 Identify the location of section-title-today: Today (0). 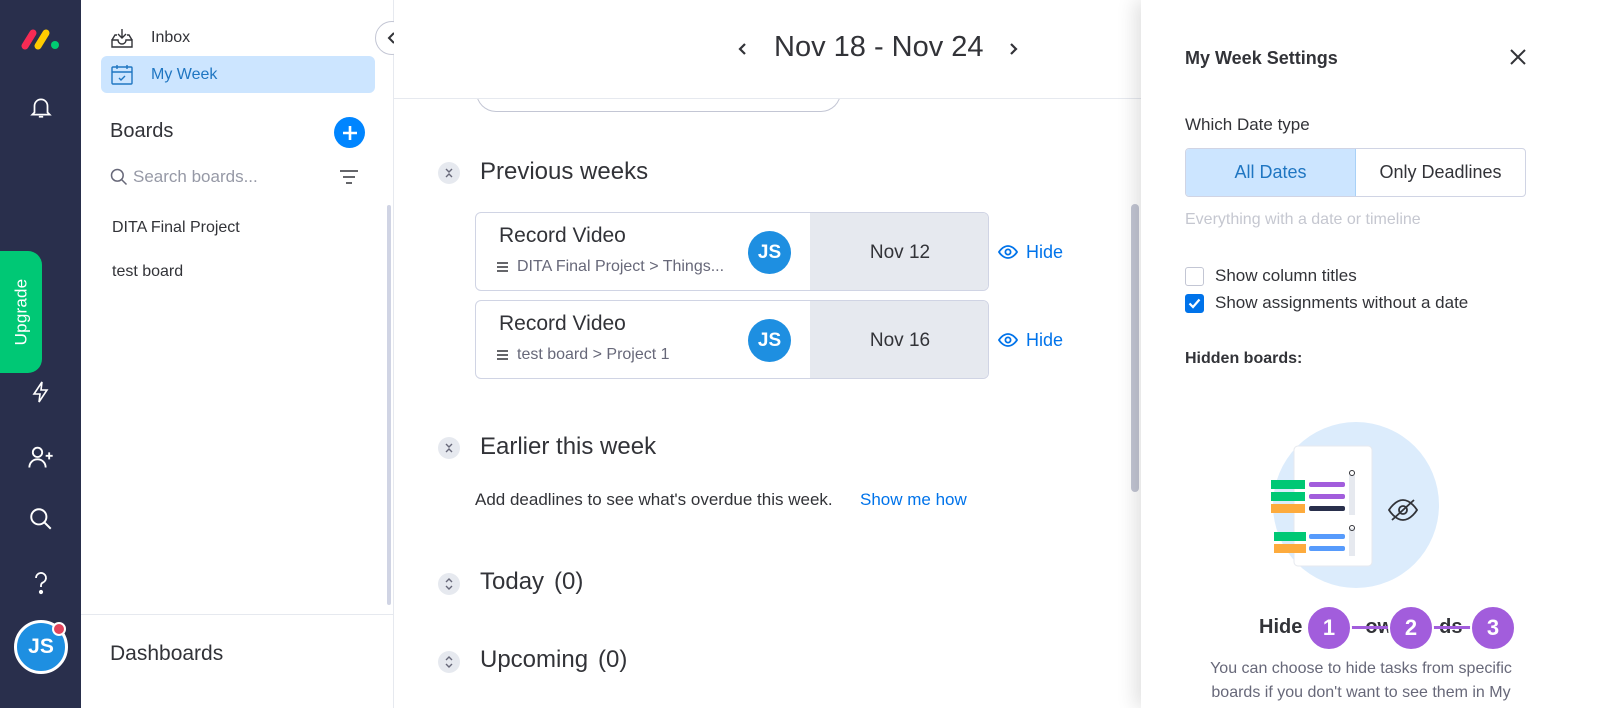
(531, 582).